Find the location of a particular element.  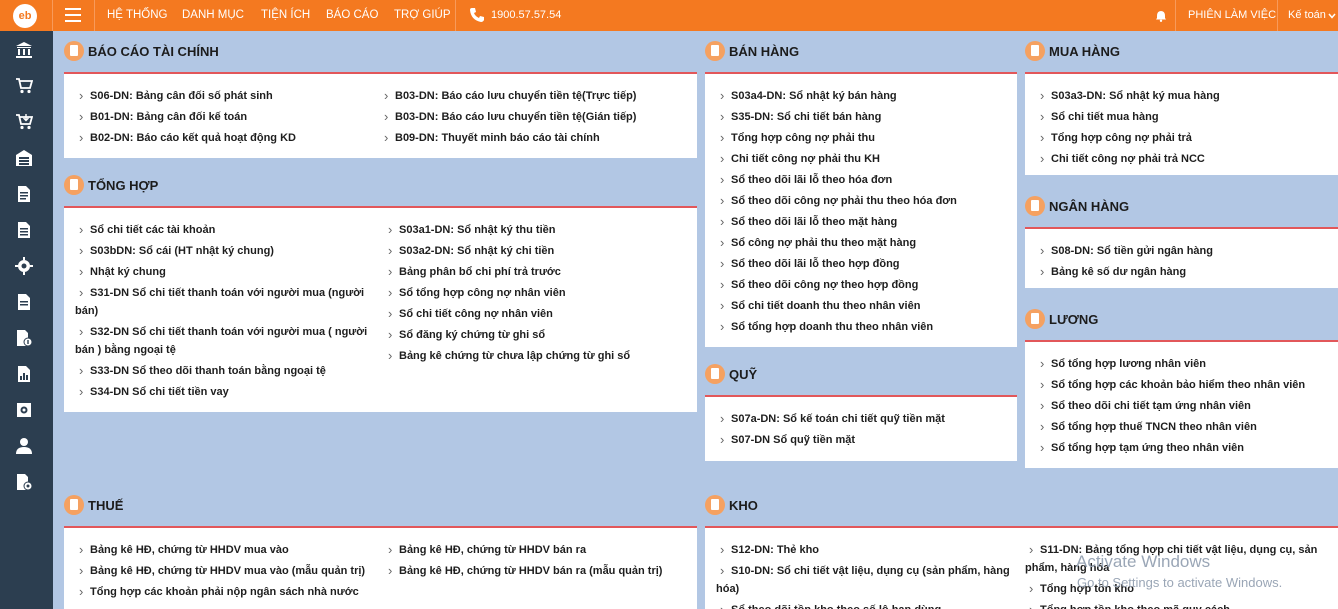

document-money-icon is located at coordinates (24, 338).